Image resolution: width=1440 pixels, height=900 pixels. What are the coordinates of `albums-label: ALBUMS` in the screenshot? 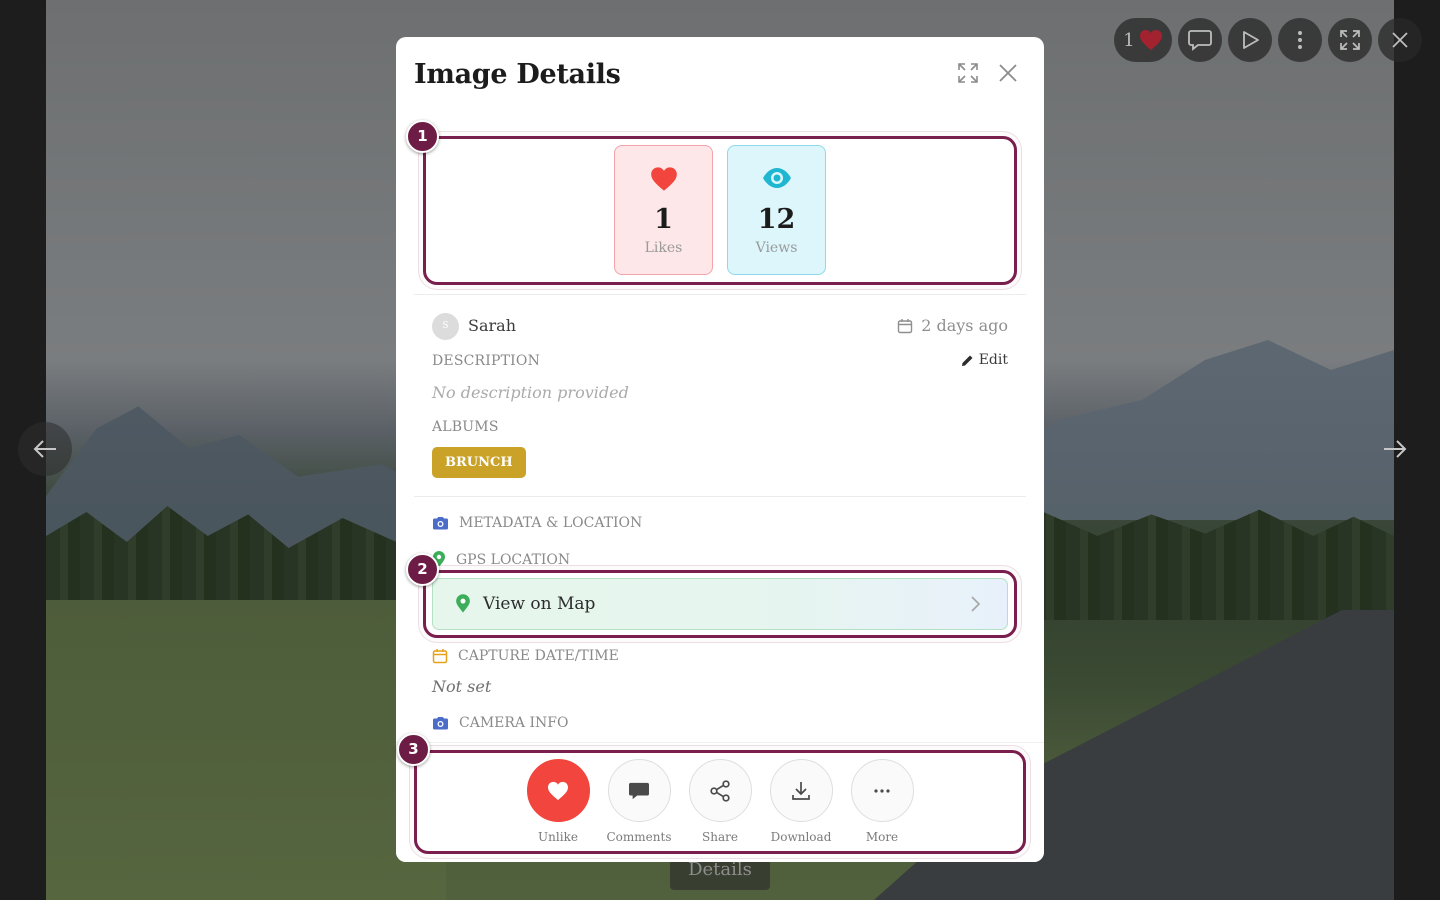 It's located at (465, 427).